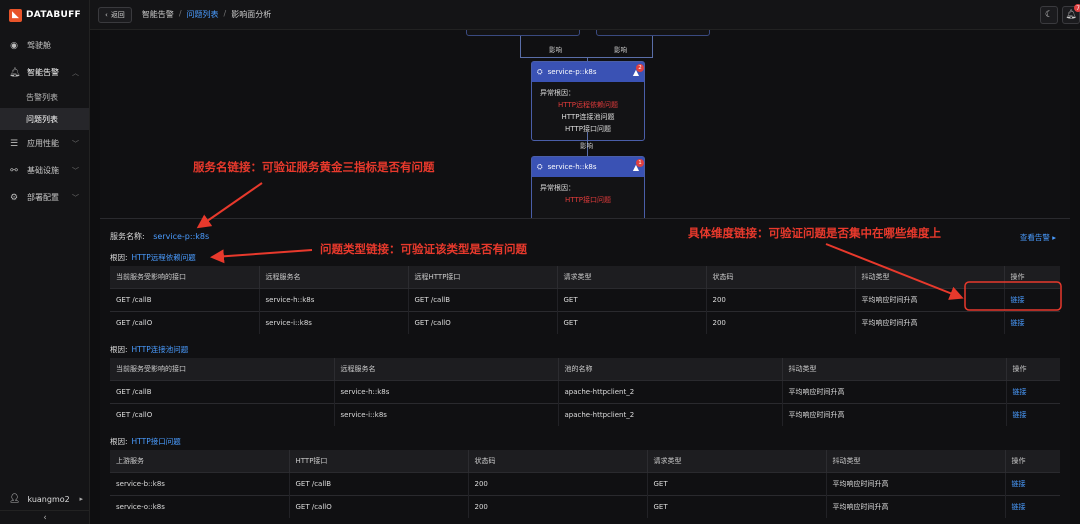  I want to click on node-service-h: ⛭ service-h::k8s ▲ 1 异常根因： HTTP接口问题, so click(588, 187).